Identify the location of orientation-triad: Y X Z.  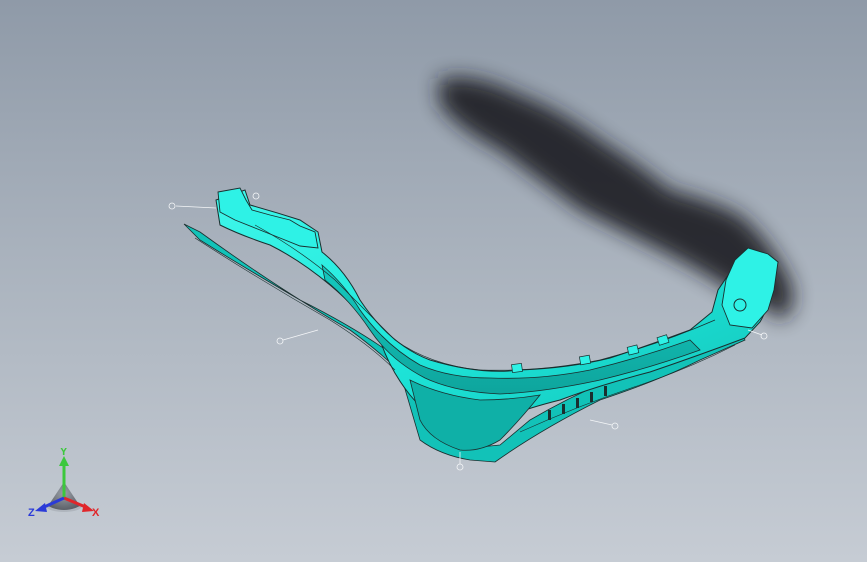
(64, 487).